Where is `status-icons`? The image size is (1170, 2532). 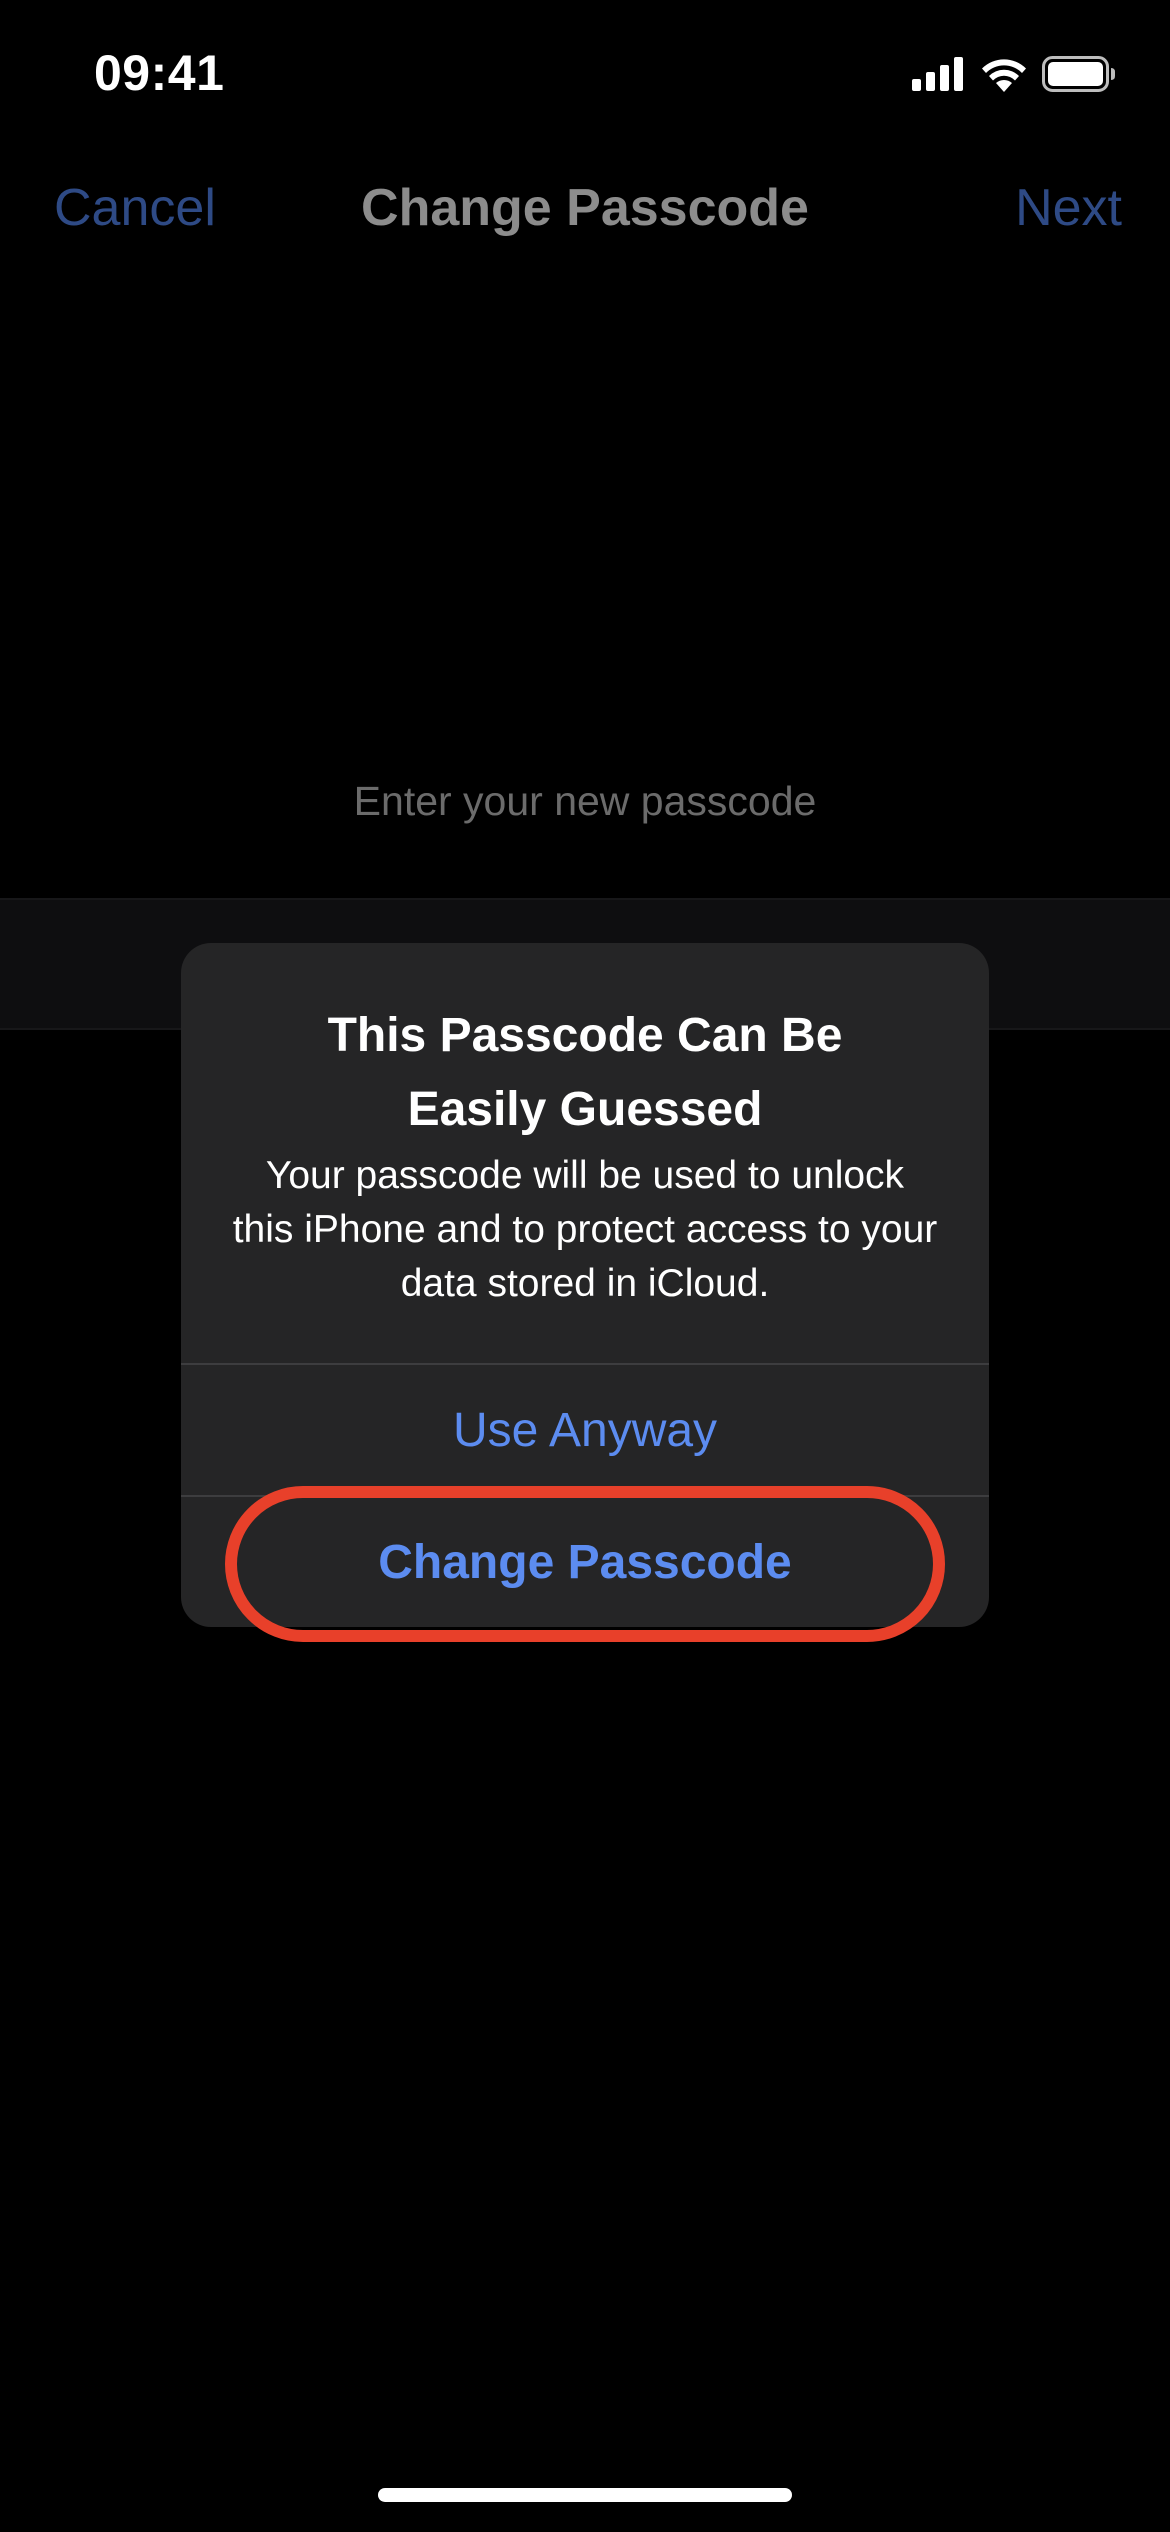 status-icons is located at coordinates (1014, 76).